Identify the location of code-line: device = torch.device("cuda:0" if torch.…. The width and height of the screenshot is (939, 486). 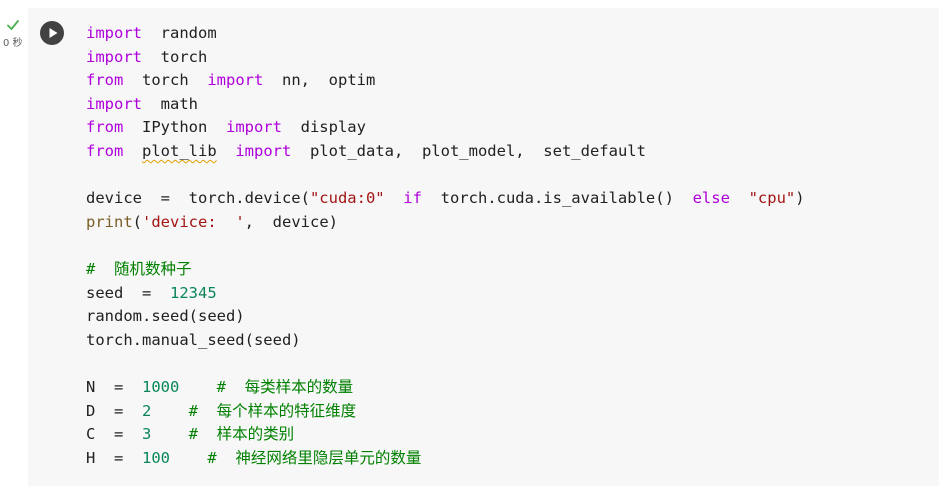
(445, 198).